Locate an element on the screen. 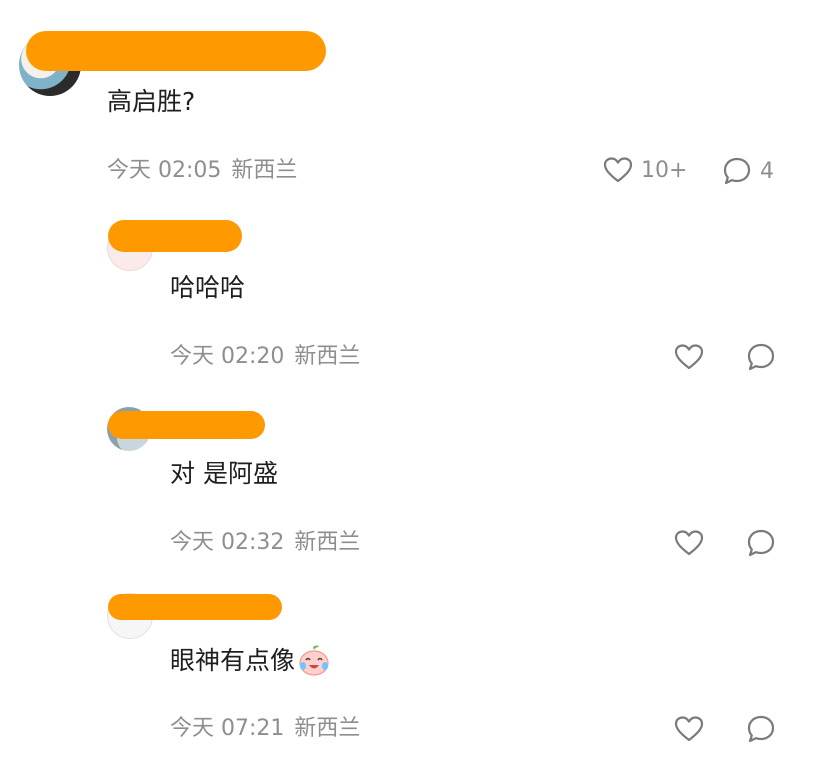  reply-meta: 今天 02:32 新西兰 is located at coordinates (265, 543).